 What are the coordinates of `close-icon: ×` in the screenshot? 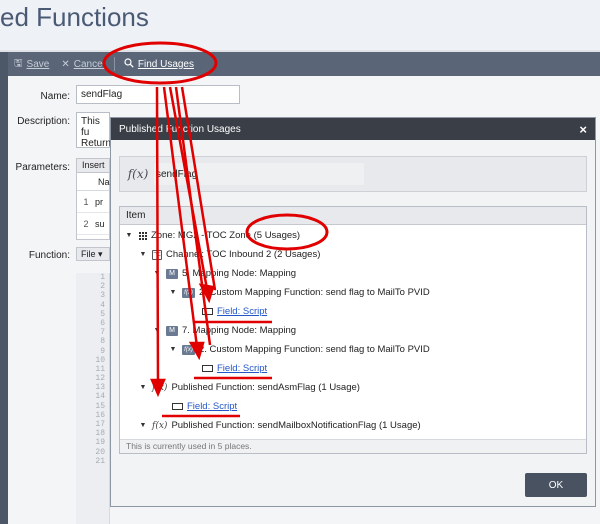 It's located at (583, 129).